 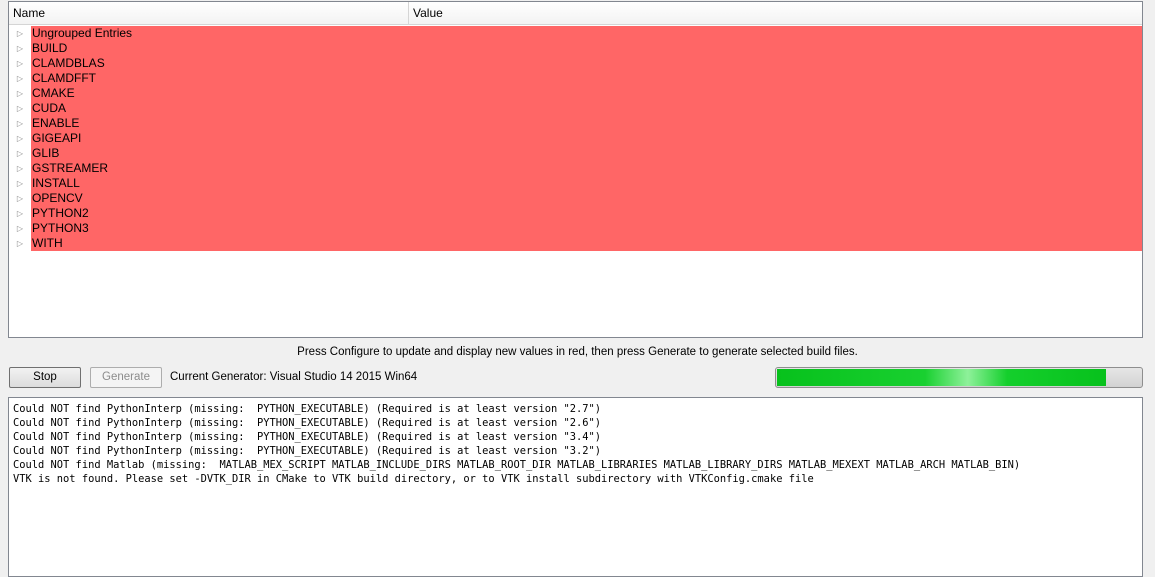 I want to click on generate-button: Generate, so click(x=126, y=377).